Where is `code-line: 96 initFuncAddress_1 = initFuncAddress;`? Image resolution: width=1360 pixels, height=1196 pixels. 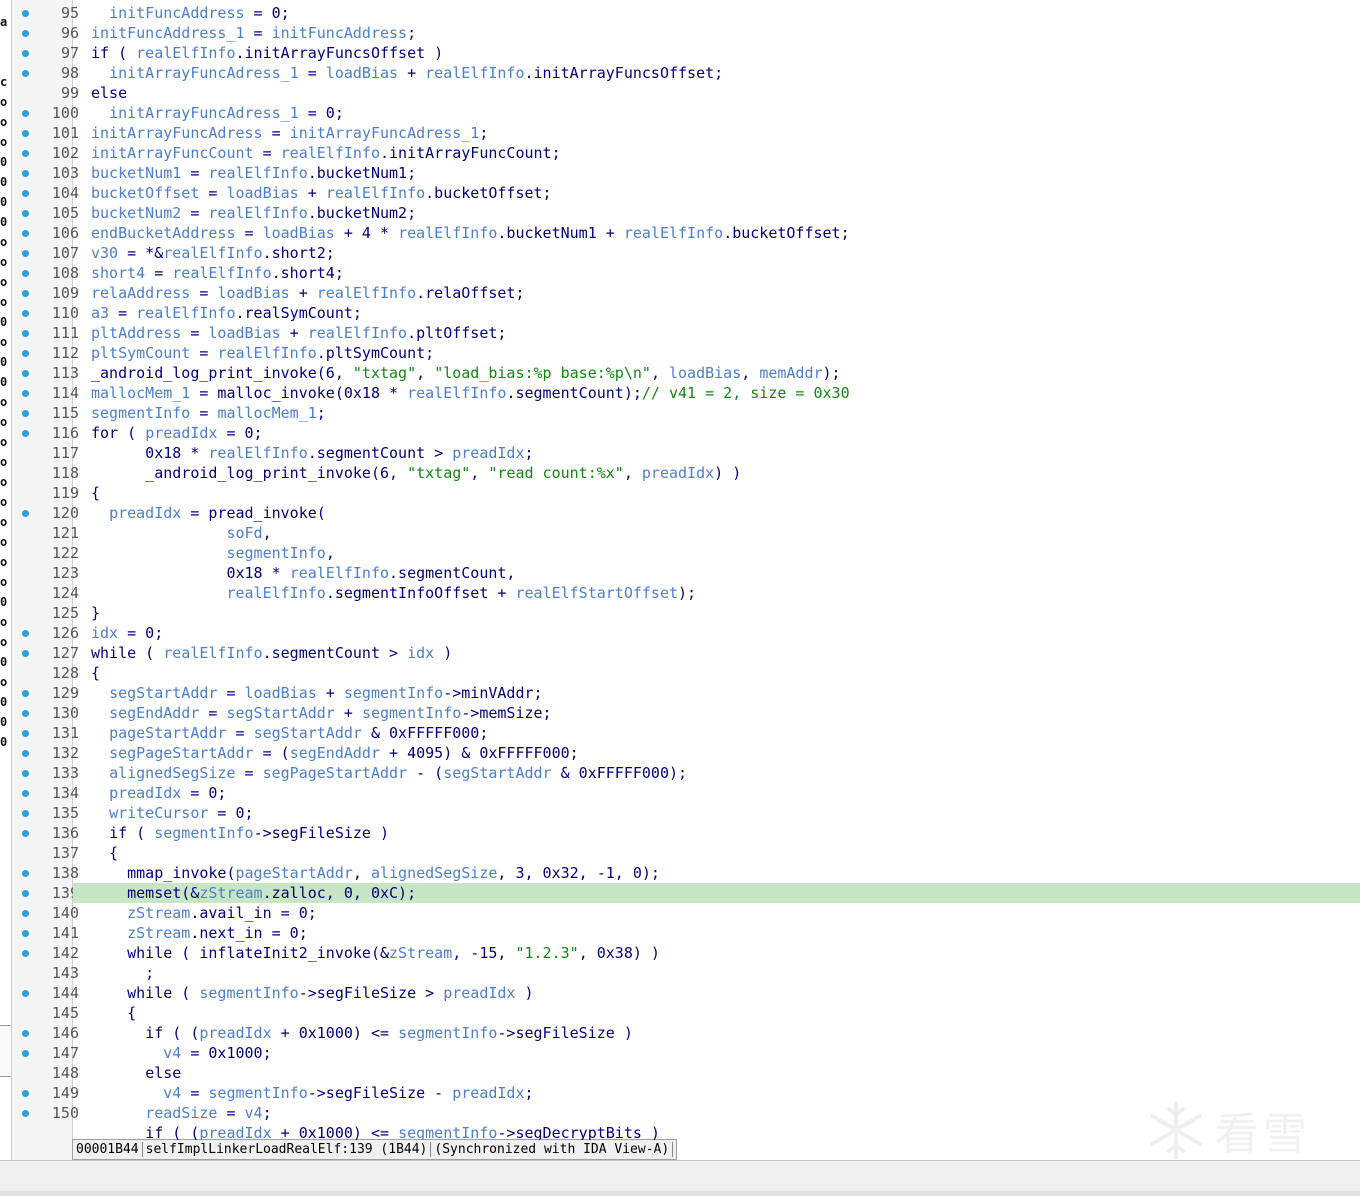
code-line: 96 initFuncAddress_1 = initFuncAddress; is located at coordinates (686, 33).